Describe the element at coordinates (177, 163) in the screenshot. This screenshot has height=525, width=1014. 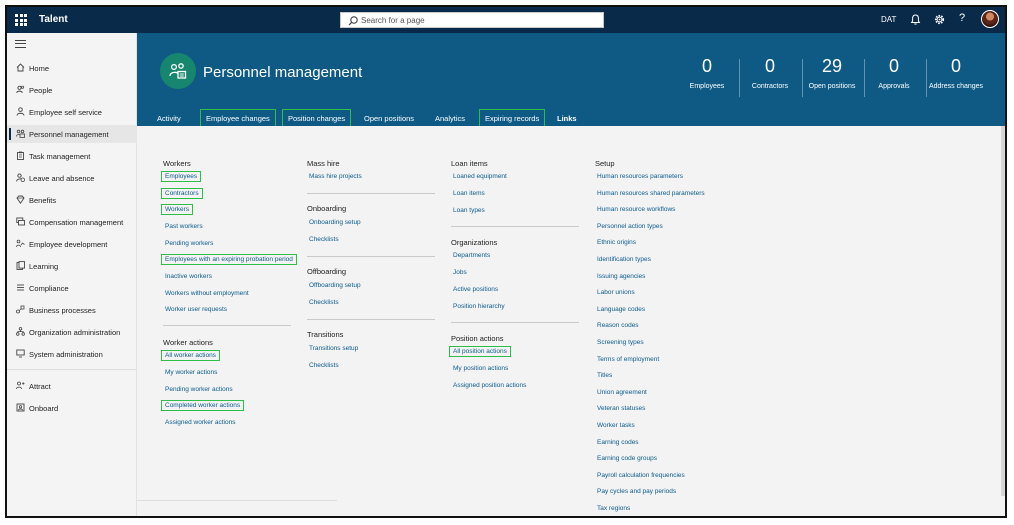
I see `group-title-workers: Workers` at that location.